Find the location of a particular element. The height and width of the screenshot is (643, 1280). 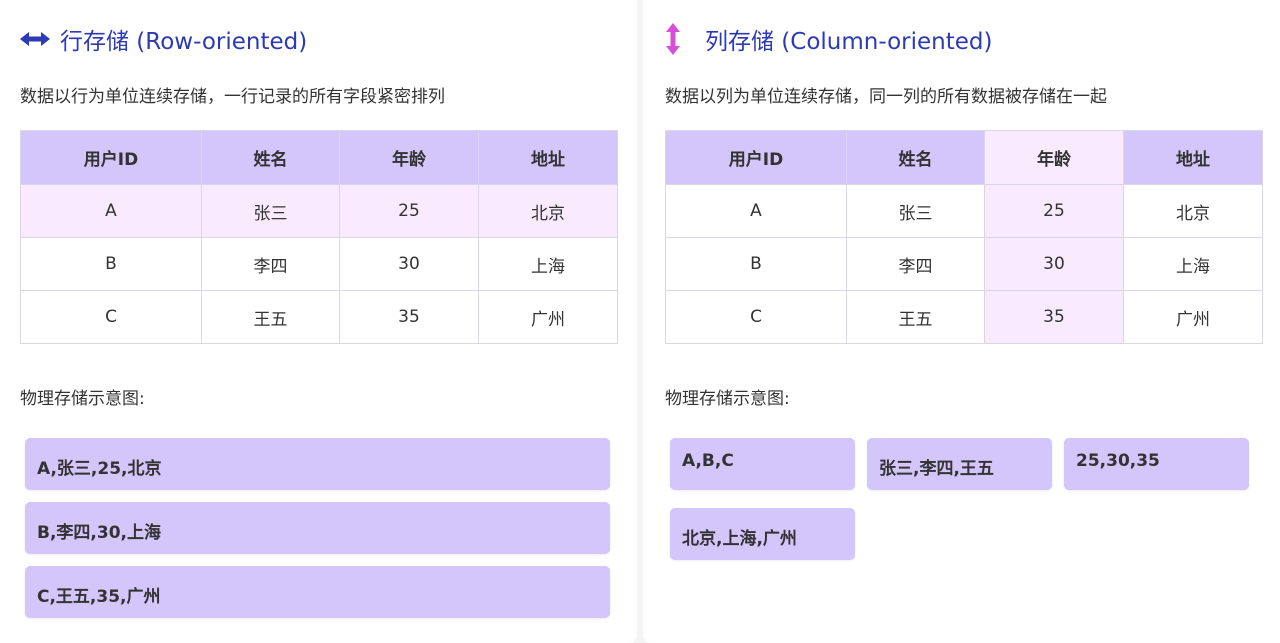

column-storage-title-text: 列存储 (Column-oriented) is located at coordinates (849, 42).